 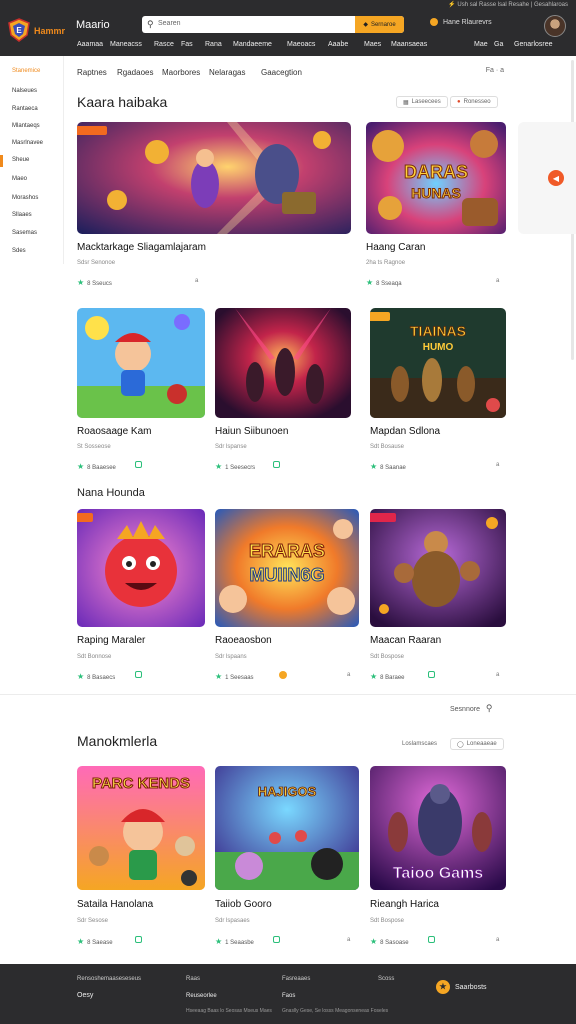 I want to click on search-bar: ⚲ Searen ◆ Sernaroe, so click(x=273, y=24).